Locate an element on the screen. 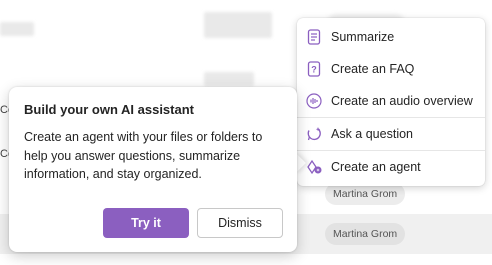 Image resolution: width=492 pixels, height=265 pixels. menu-item-create-faq: ? Create an FAQ is located at coordinates (391, 69).